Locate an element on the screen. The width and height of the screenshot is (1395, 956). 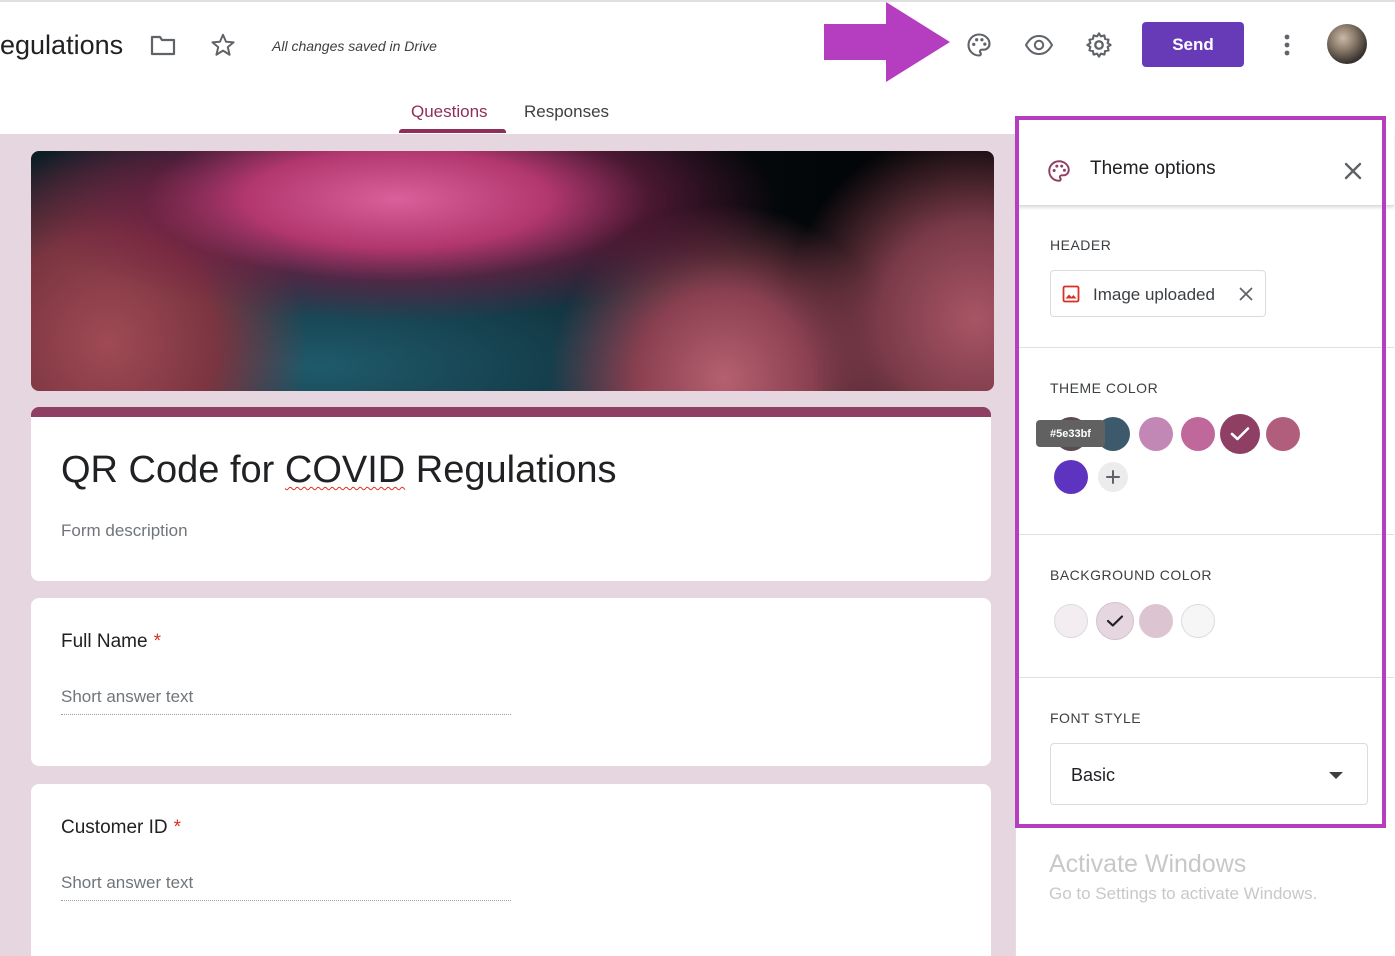
theme-color-swatch-selected is located at coordinates (1240, 434).